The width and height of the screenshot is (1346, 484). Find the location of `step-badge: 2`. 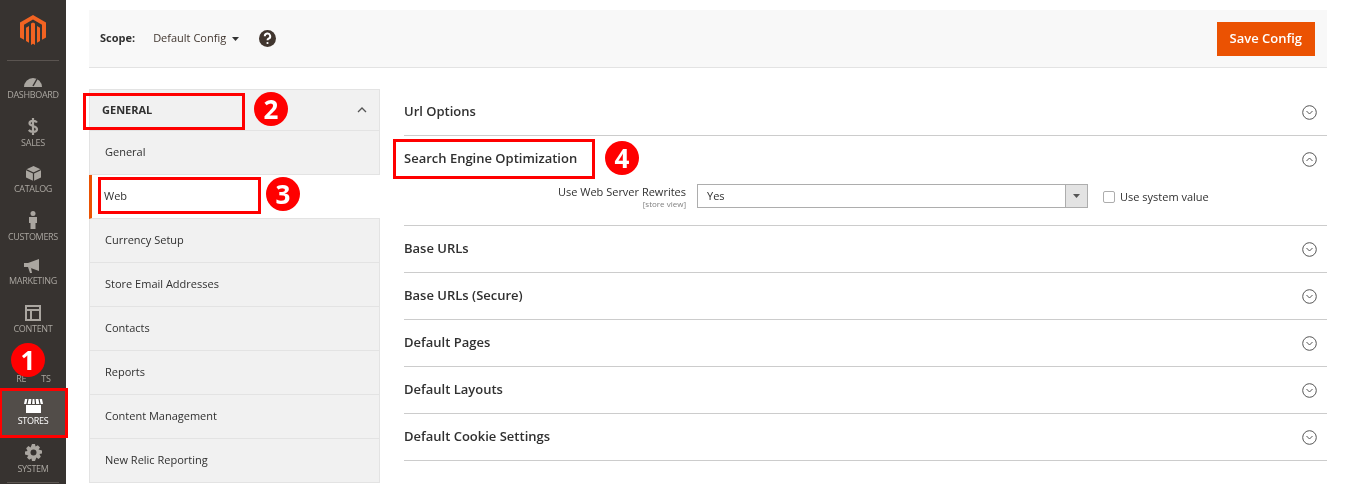

step-badge: 2 is located at coordinates (271, 109).